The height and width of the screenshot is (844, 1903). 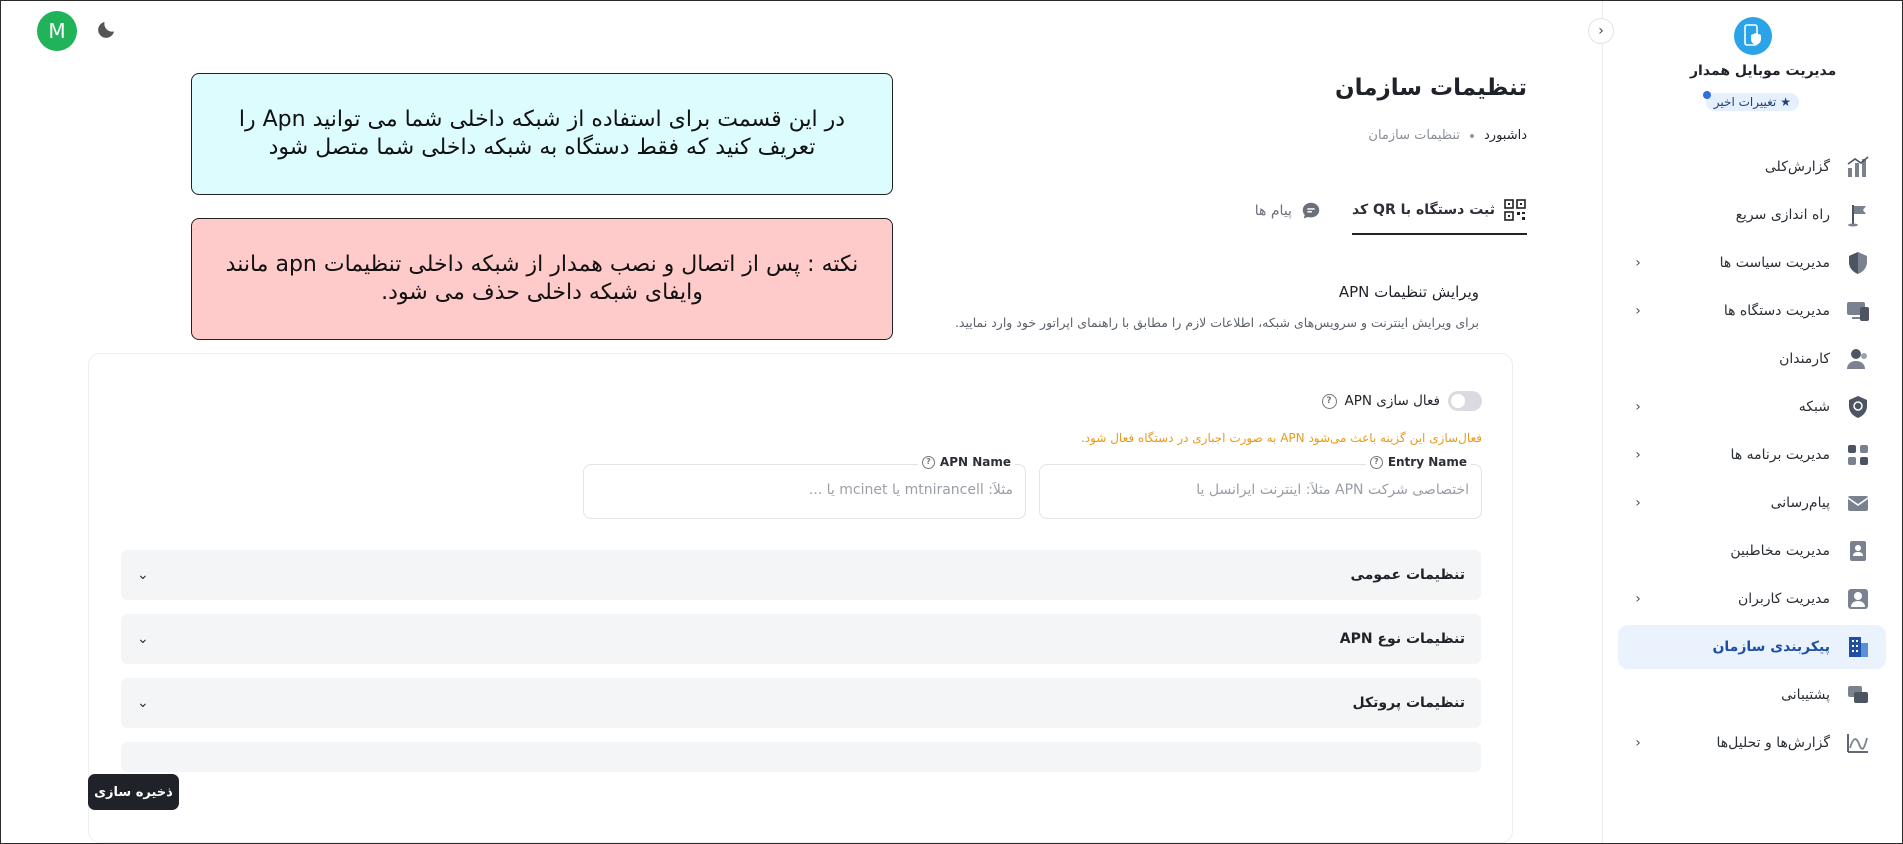 I want to click on chart-icon, so click(x=1858, y=167).